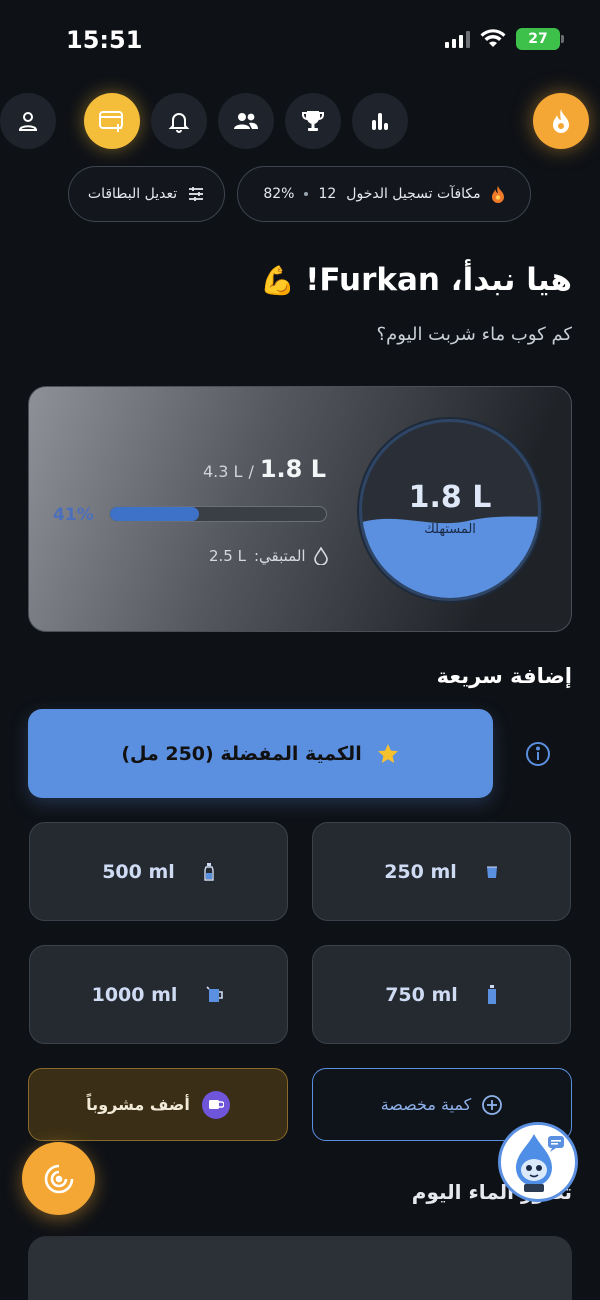  Describe the element at coordinates (292, 469) in the screenshot. I see `consumed-amount: 1.8 L` at that location.